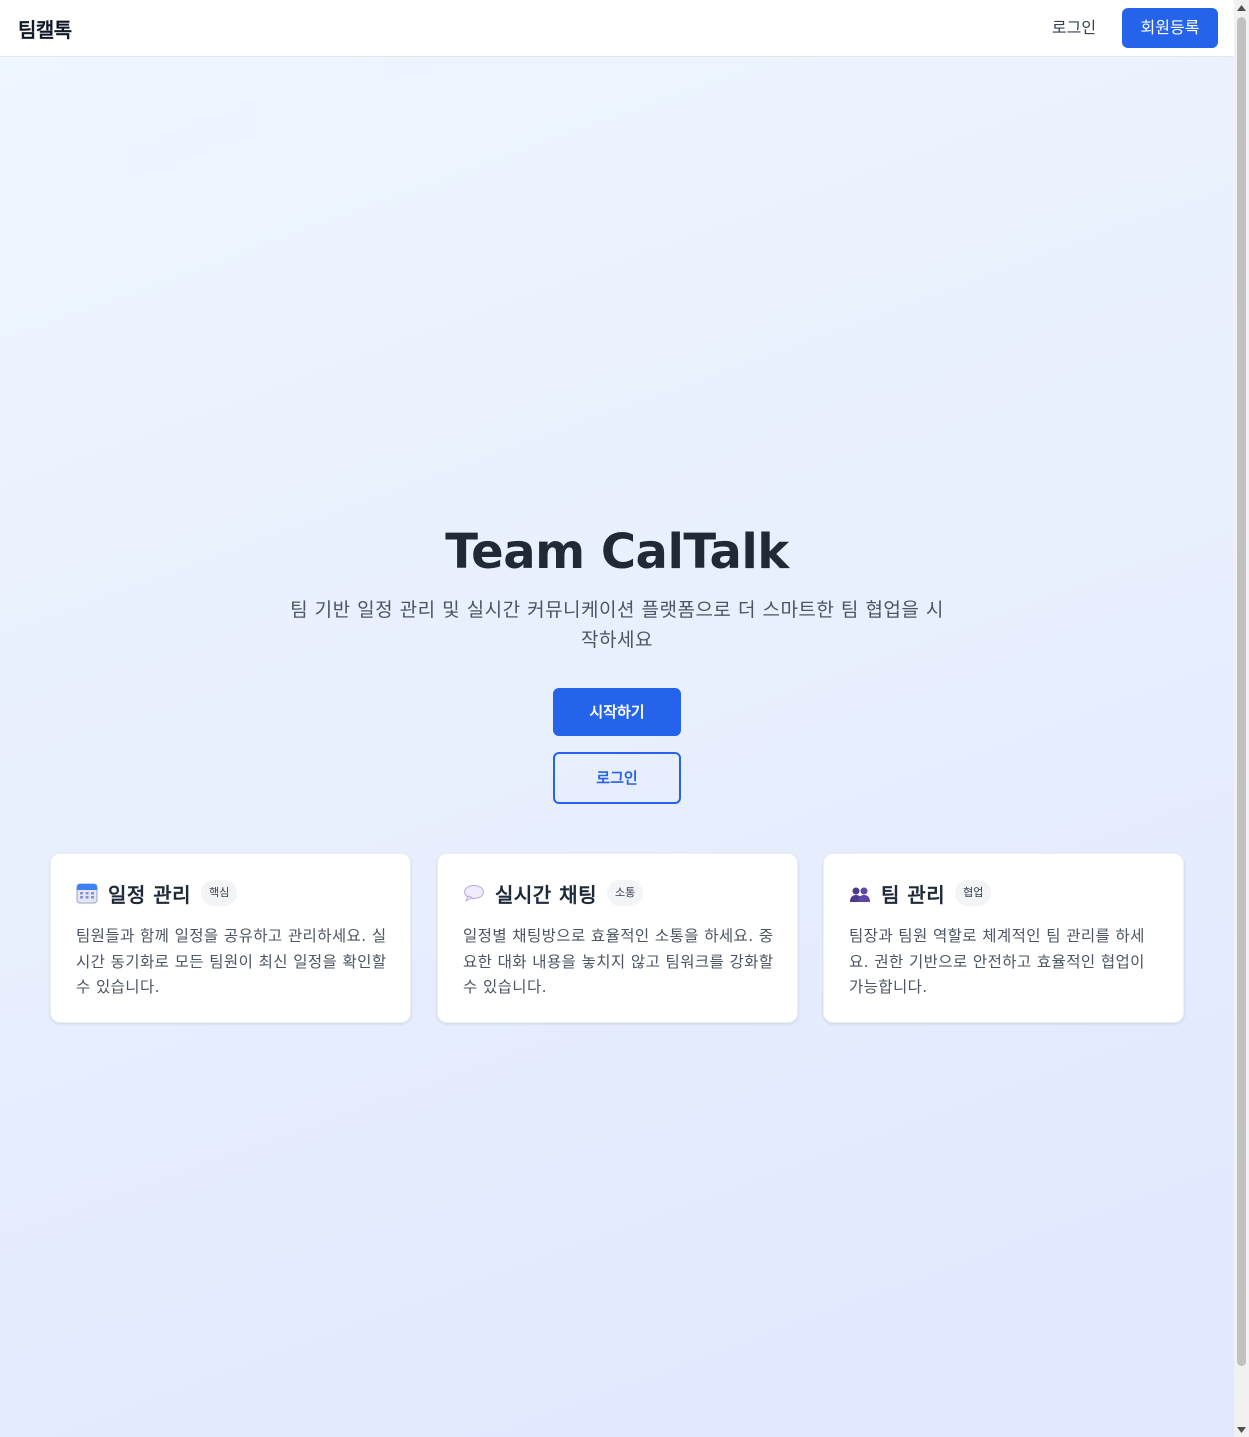  What do you see at coordinates (1074, 28) in the screenshot?
I see `nav-login-link: 로그인` at bounding box center [1074, 28].